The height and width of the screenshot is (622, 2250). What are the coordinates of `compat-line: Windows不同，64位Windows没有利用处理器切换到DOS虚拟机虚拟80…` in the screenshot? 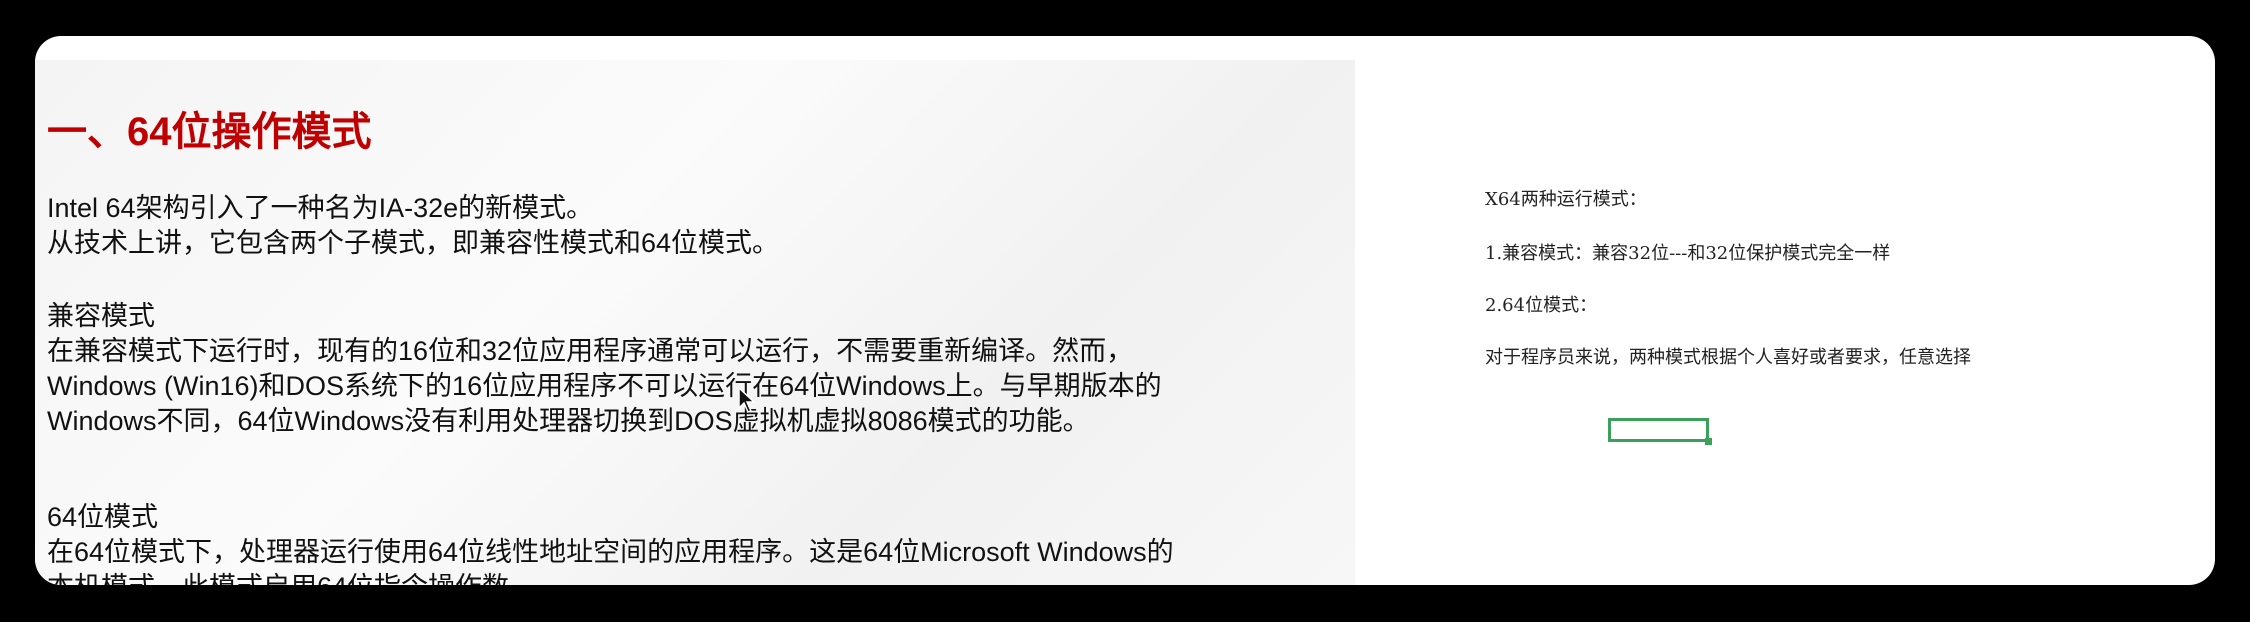 It's located at (568, 421).